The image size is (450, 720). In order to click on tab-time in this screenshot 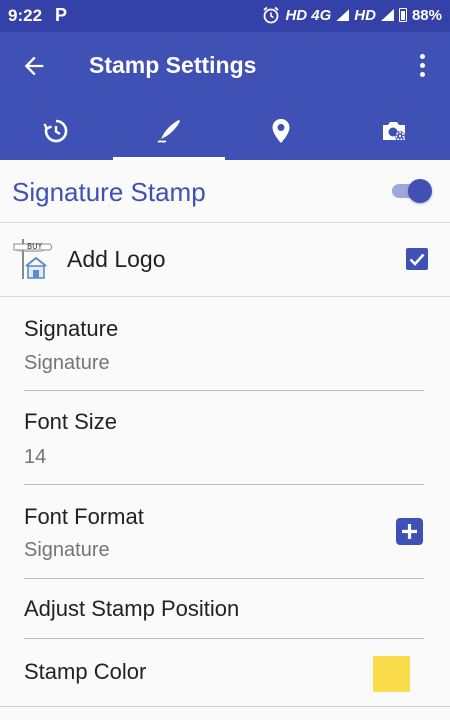, I will do `click(56, 131)`.